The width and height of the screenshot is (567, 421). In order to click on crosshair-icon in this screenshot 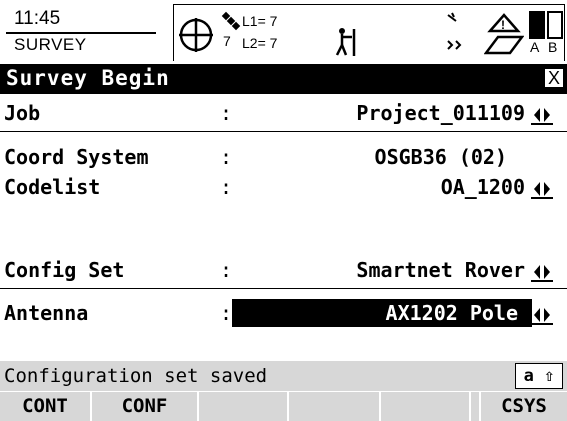, I will do `click(196, 35)`.